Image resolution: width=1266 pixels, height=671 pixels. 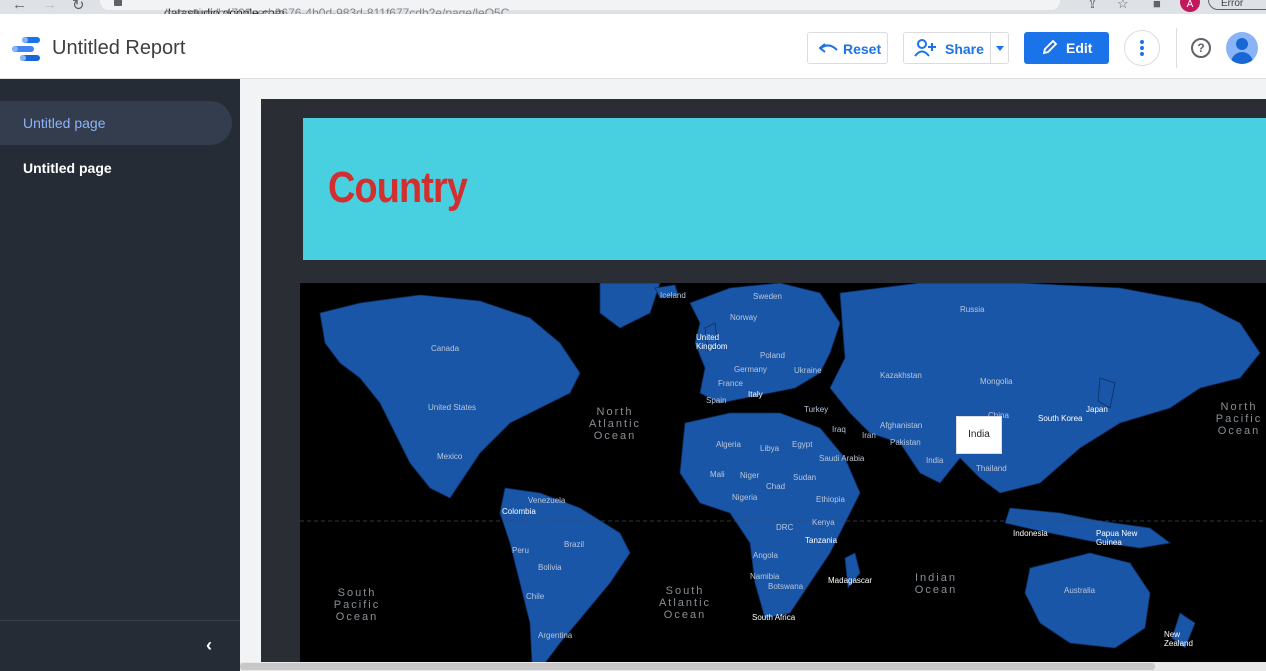 What do you see at coordinates (767, 296) in the screenshot?
I see `map-label-sweden: Sweden` at bounding box center [767, 296].